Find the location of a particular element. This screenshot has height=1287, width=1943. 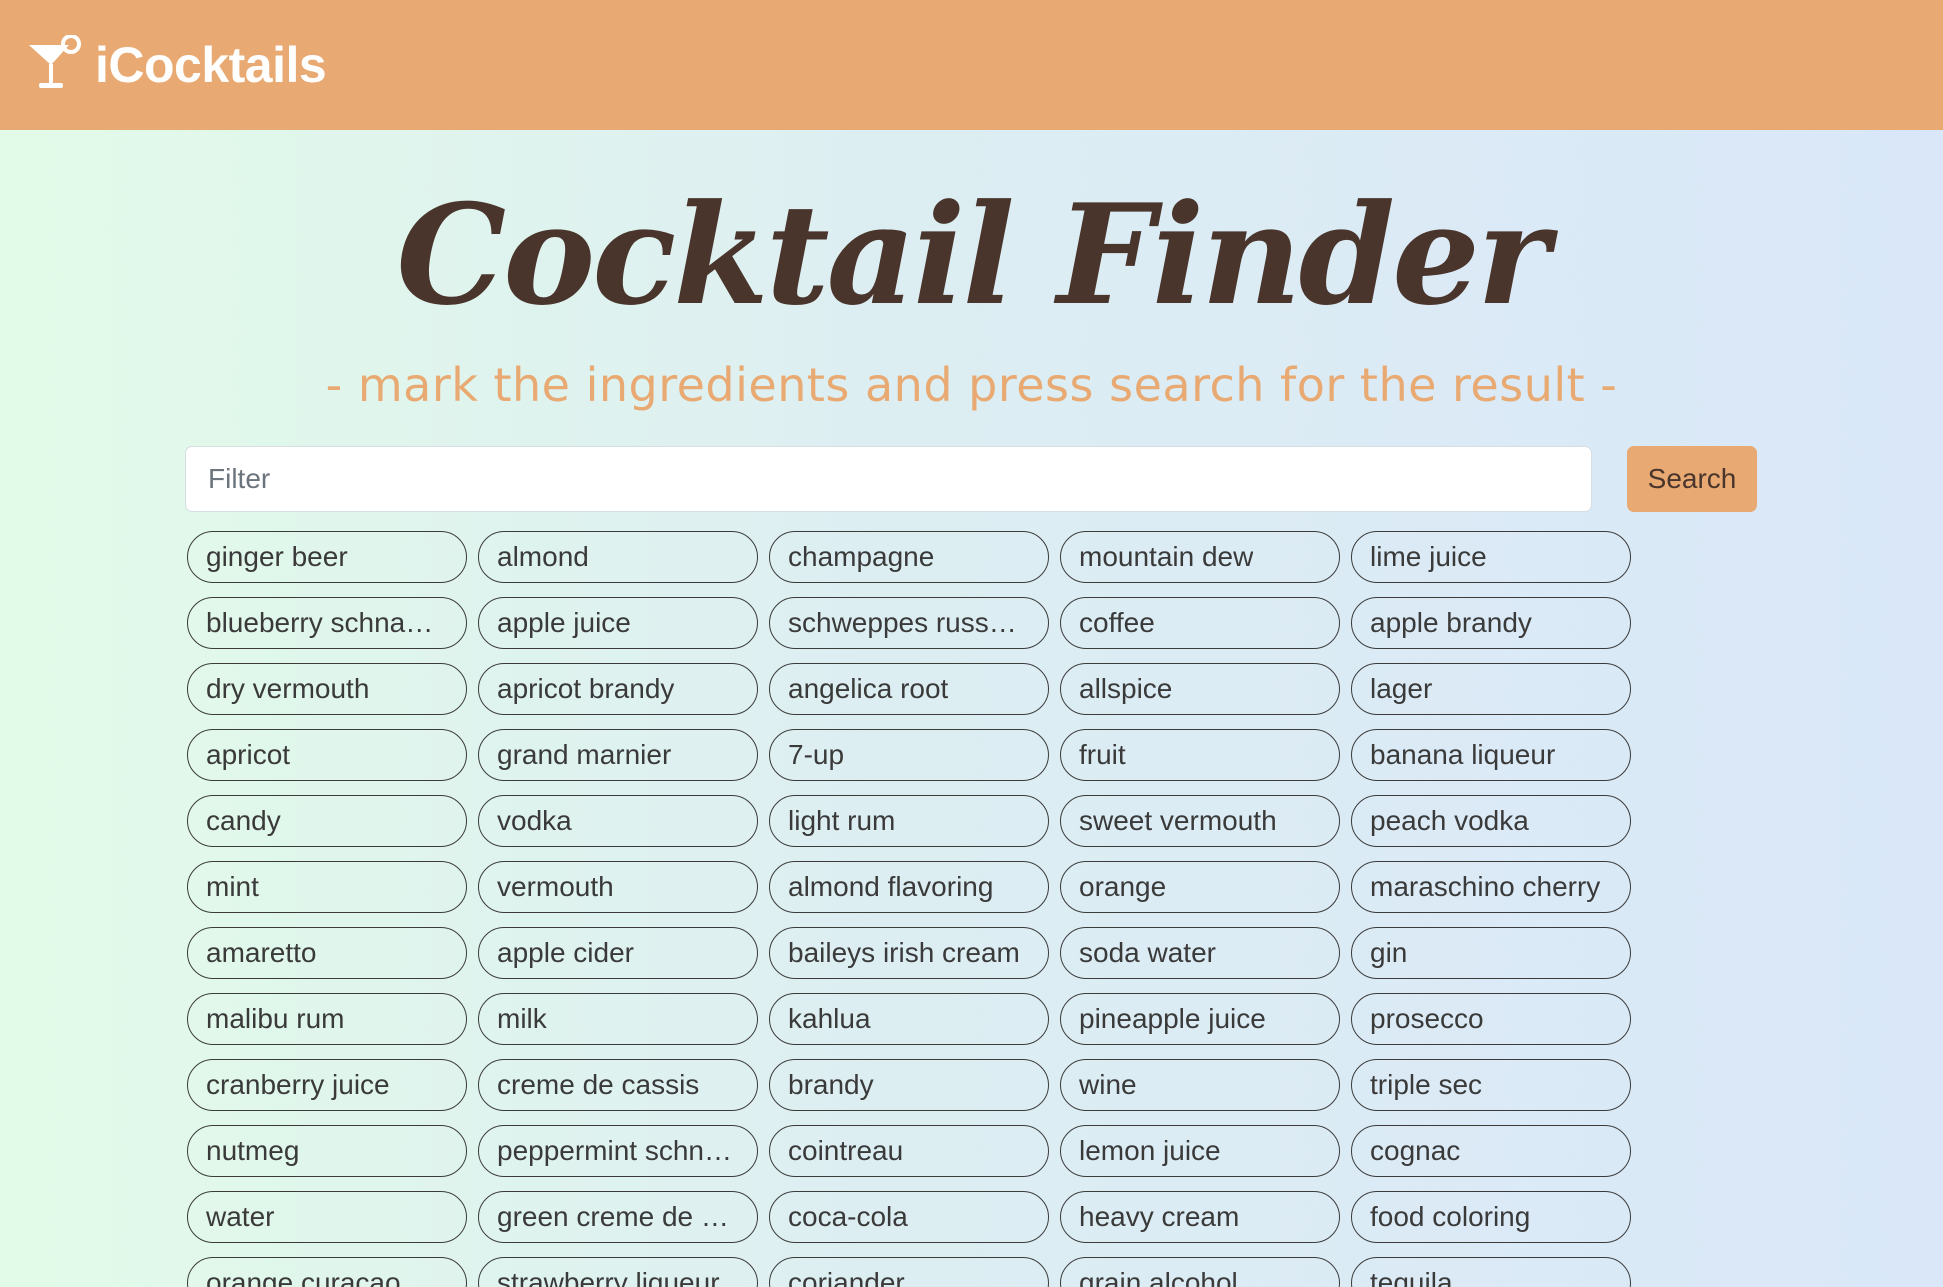

ingredient-label: allspice is located at coordinates (1126, 688).